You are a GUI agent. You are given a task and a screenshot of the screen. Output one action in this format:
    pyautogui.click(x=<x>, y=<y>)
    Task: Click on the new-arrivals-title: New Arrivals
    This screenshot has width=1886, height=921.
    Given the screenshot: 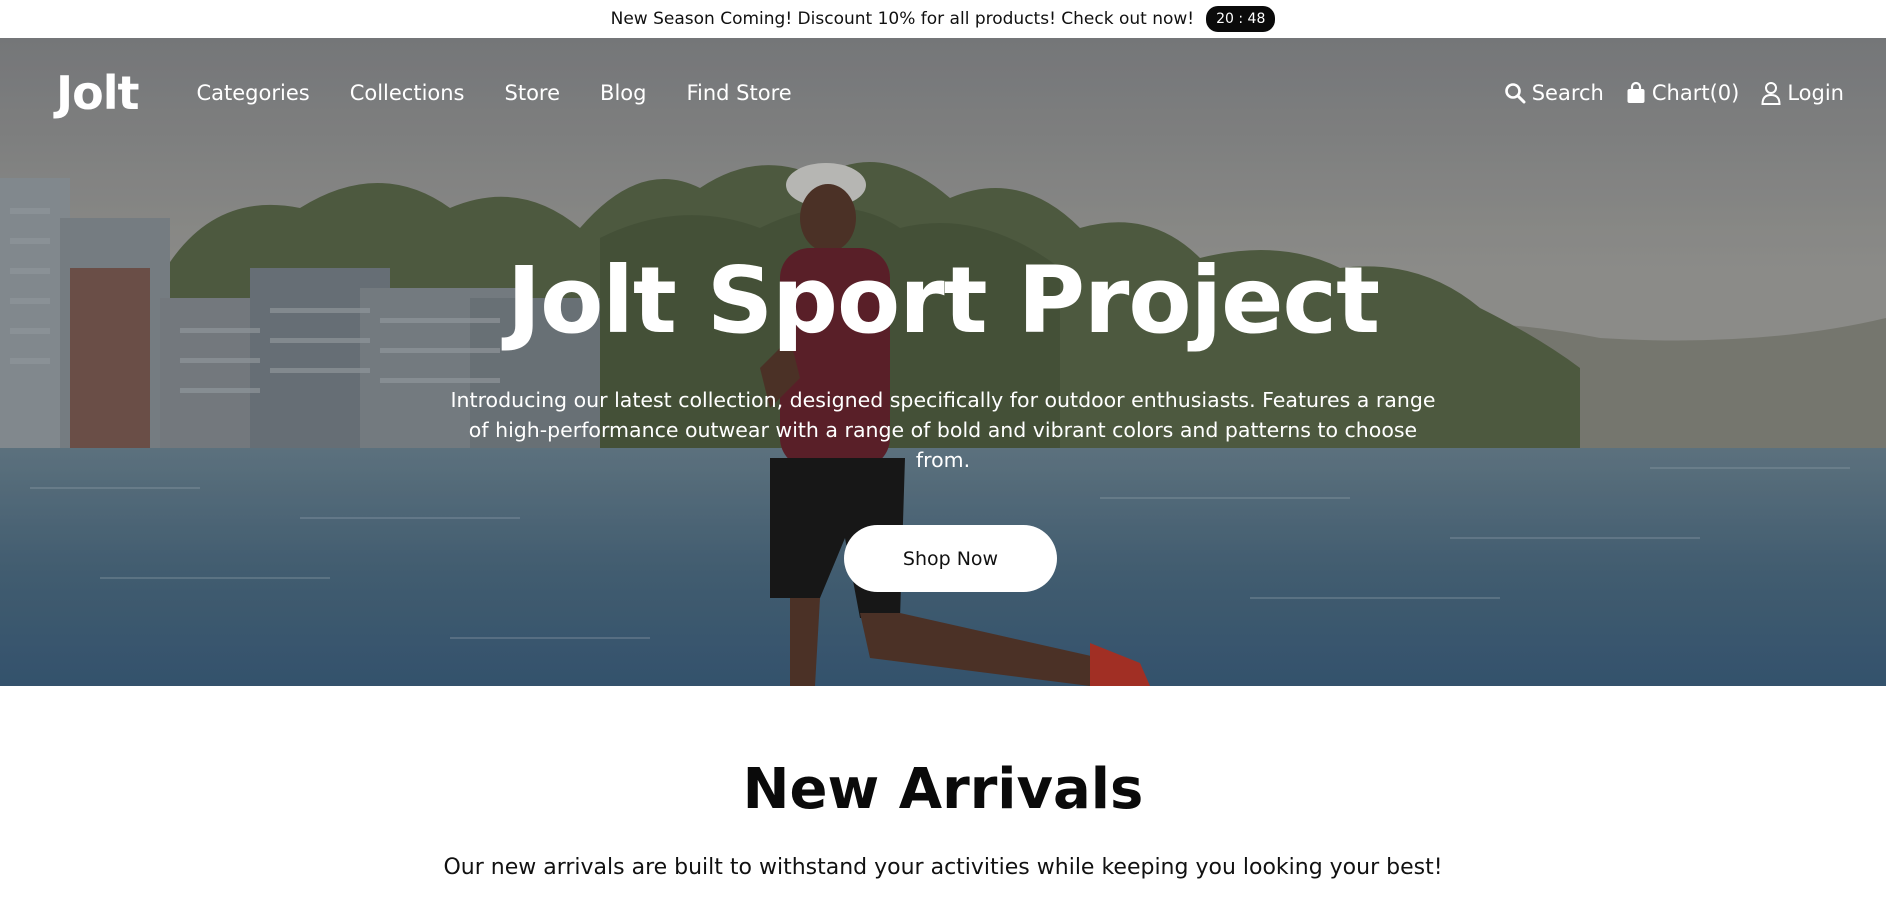 What is the action you would take?
    pyautogui.click(x=943, y=789)
    